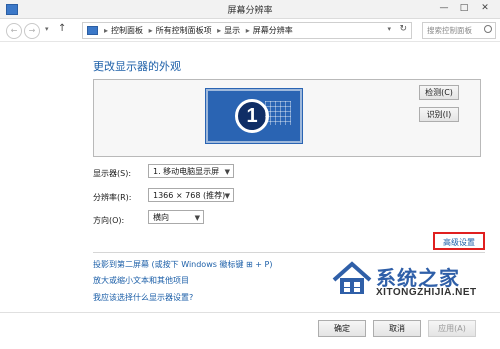 The image size is (500, 349). I want to click on up-arrow-icon: ↑, so click(62, 28).